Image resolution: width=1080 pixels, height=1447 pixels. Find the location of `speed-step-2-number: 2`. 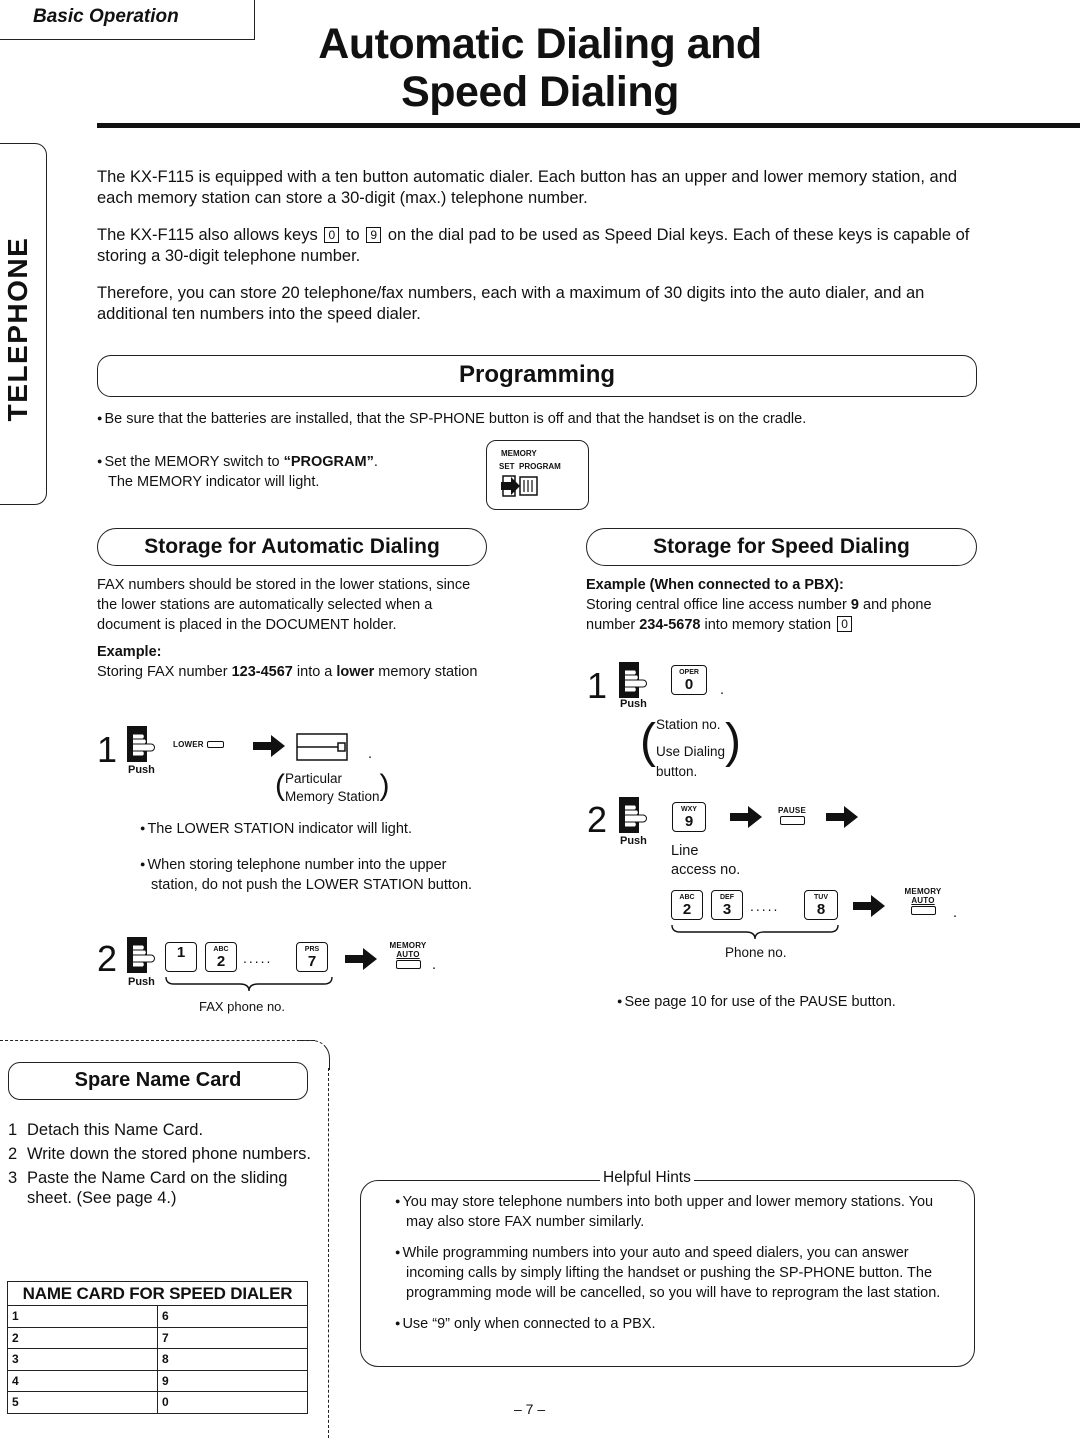

speed-step-2-number: 2 is located at coordinates (597, 819).